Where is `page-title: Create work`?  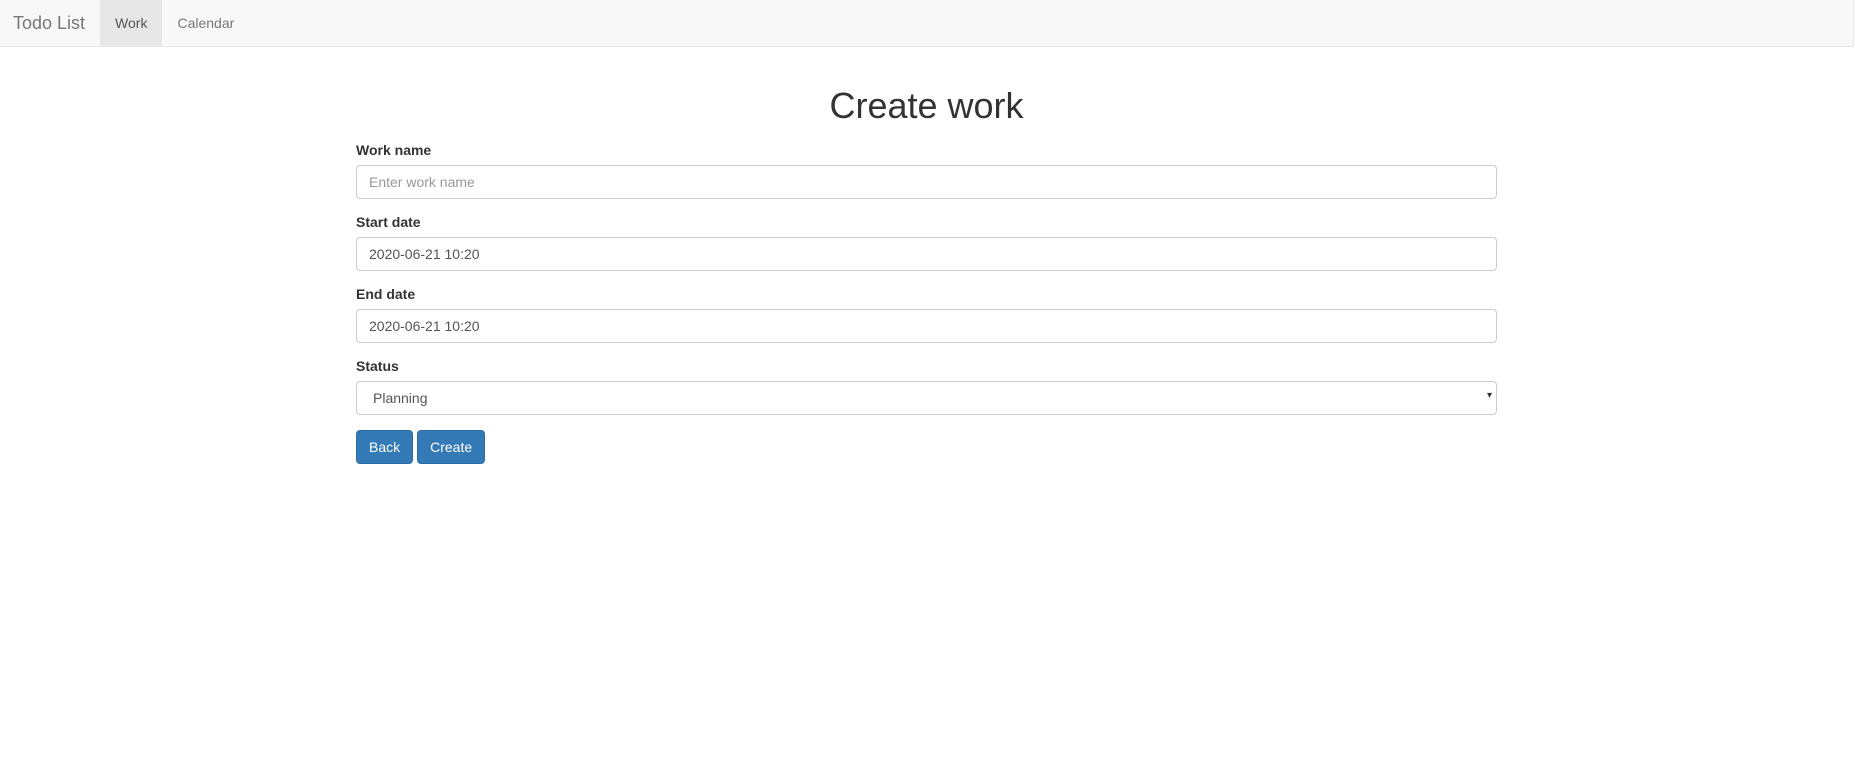 page-title: Create work is located at coordinates (926, 105).